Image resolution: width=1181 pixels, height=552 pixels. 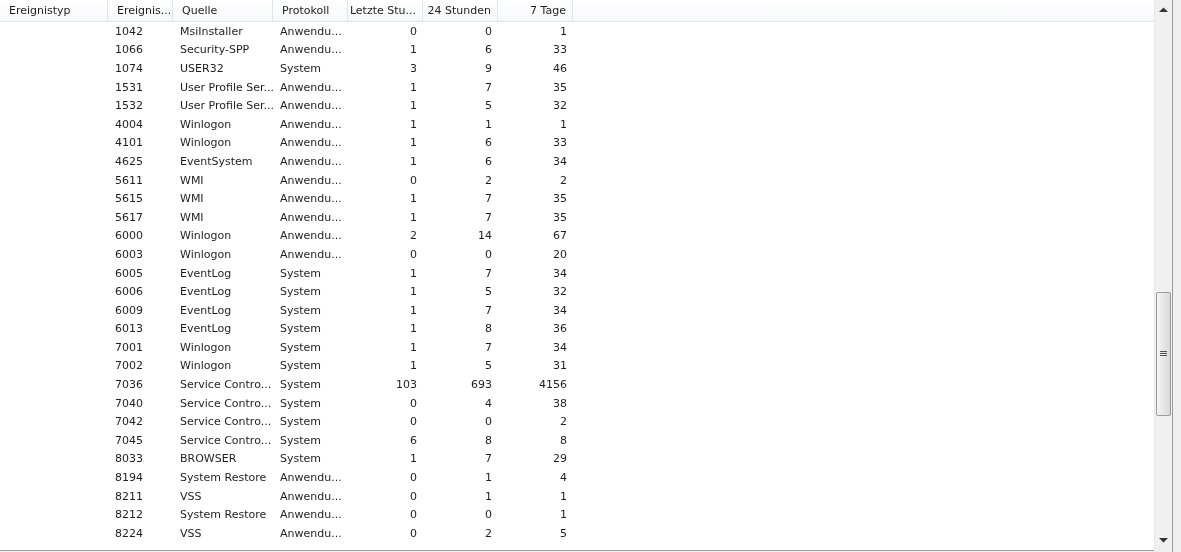 What do you see at coordinates (560, 329) in the screenshot?
I see `table-cell: 36` at bounding box center [560, 329].